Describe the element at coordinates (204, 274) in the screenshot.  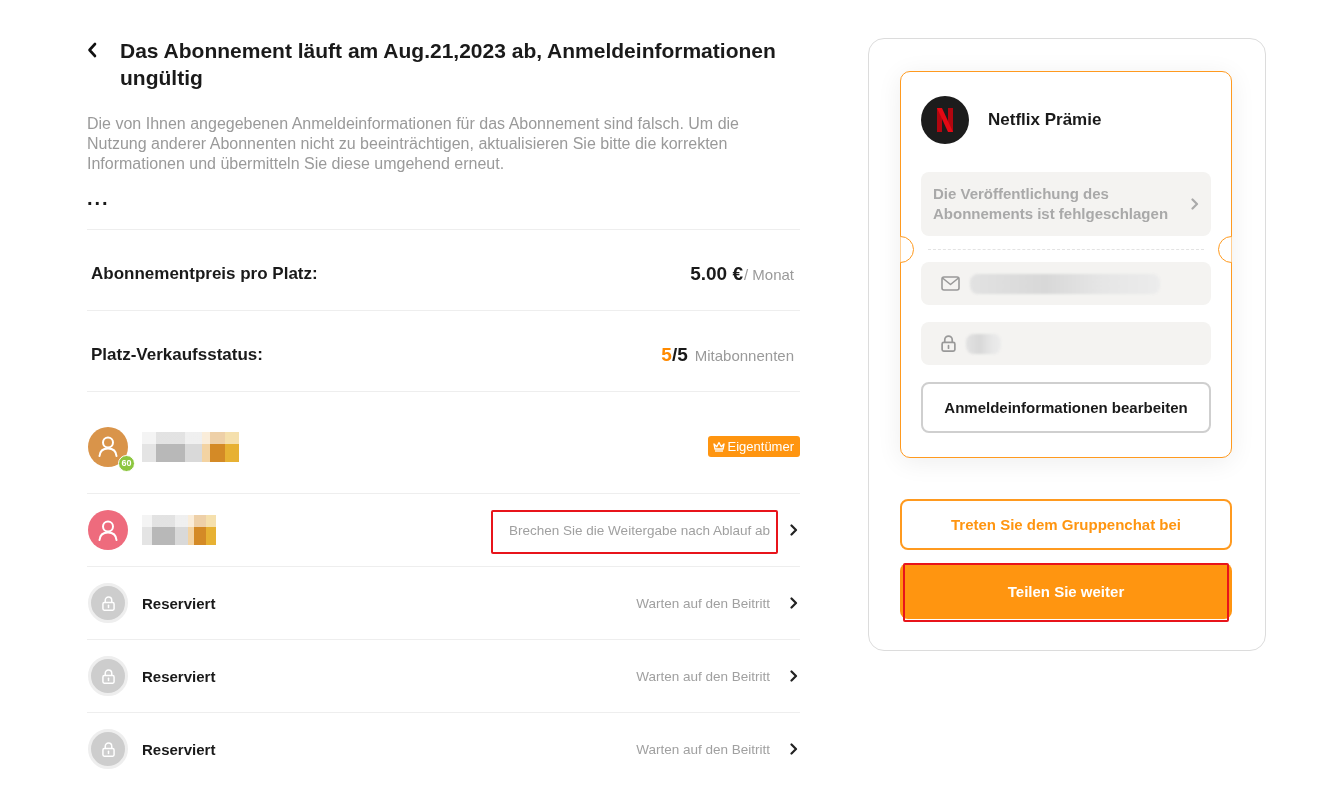
I see `summary-label: Abonnementpreis pro Platz:` at that location.